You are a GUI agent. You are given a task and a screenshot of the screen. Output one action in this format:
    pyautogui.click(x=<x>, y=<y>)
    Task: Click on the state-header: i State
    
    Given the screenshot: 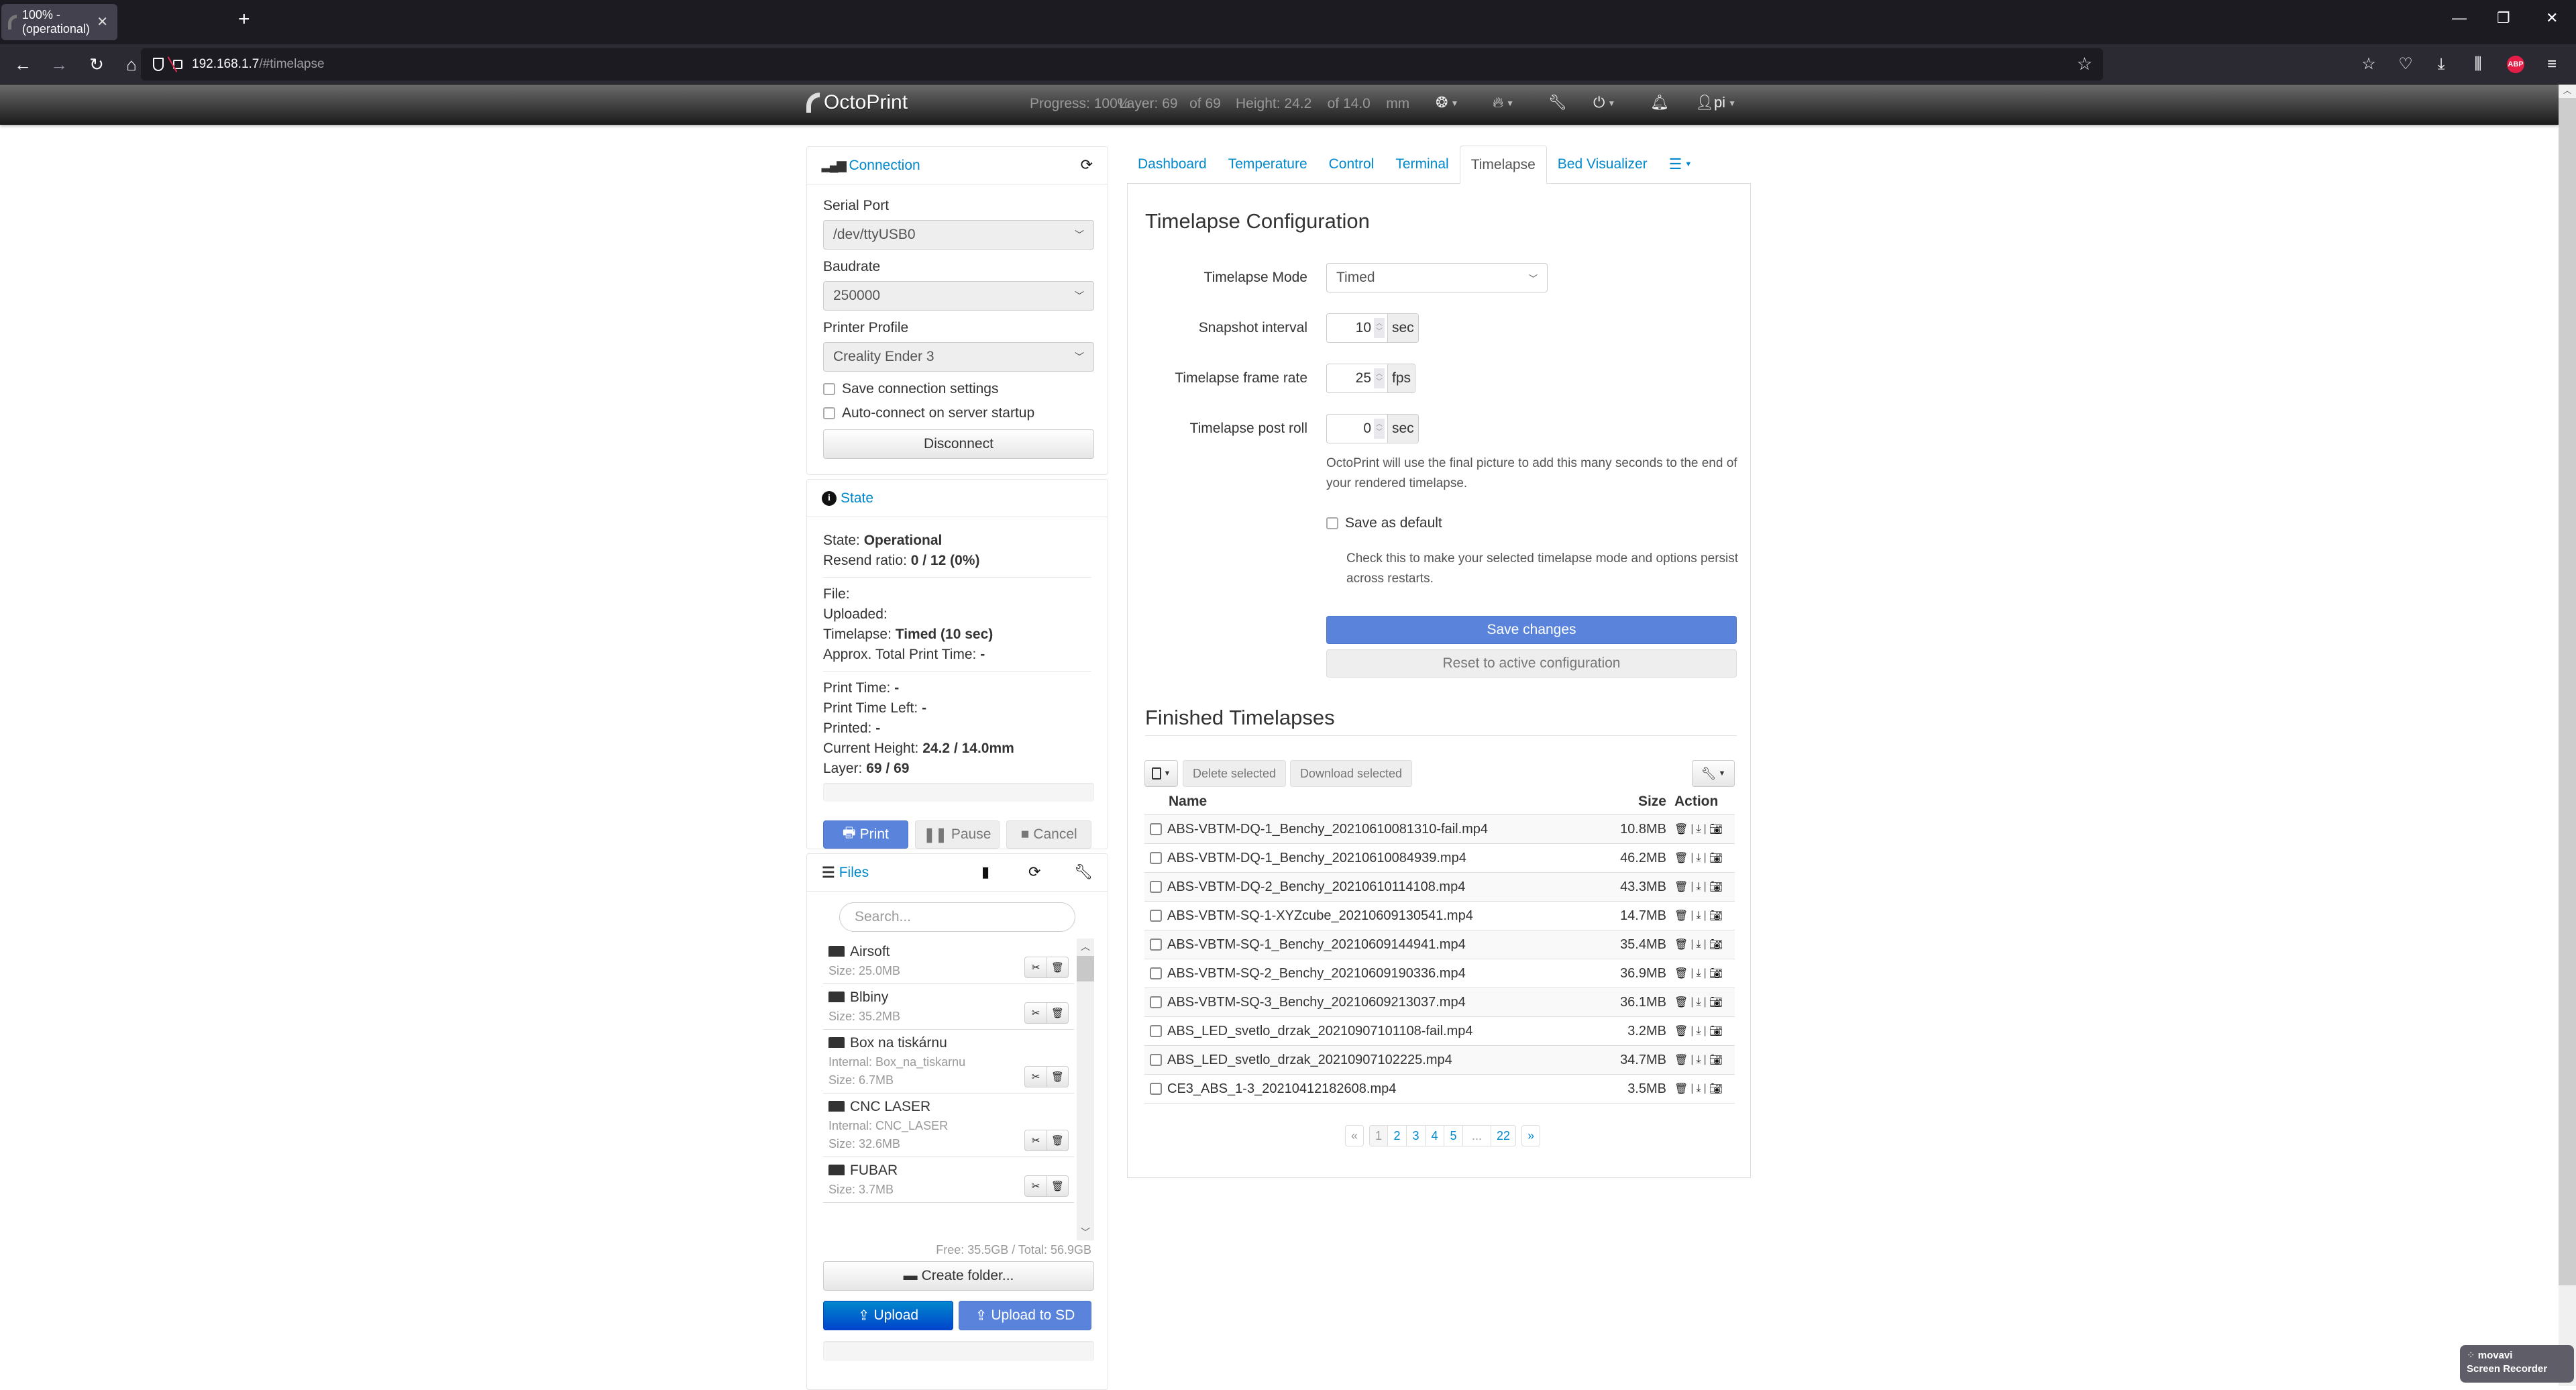 What is the action you would take?
    pyautogui.click(x=957, y=499)
    